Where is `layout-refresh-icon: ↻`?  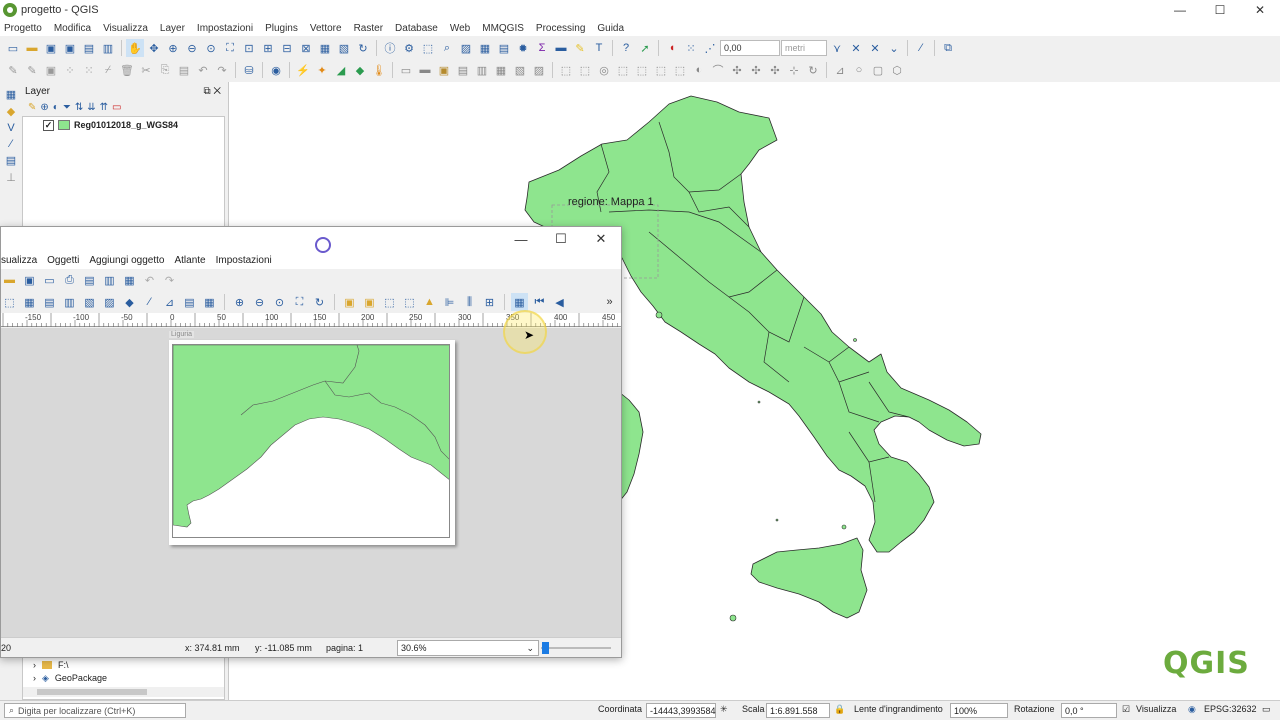 layout-refresh-icon: ↻ is located at coordinates (319, 302).